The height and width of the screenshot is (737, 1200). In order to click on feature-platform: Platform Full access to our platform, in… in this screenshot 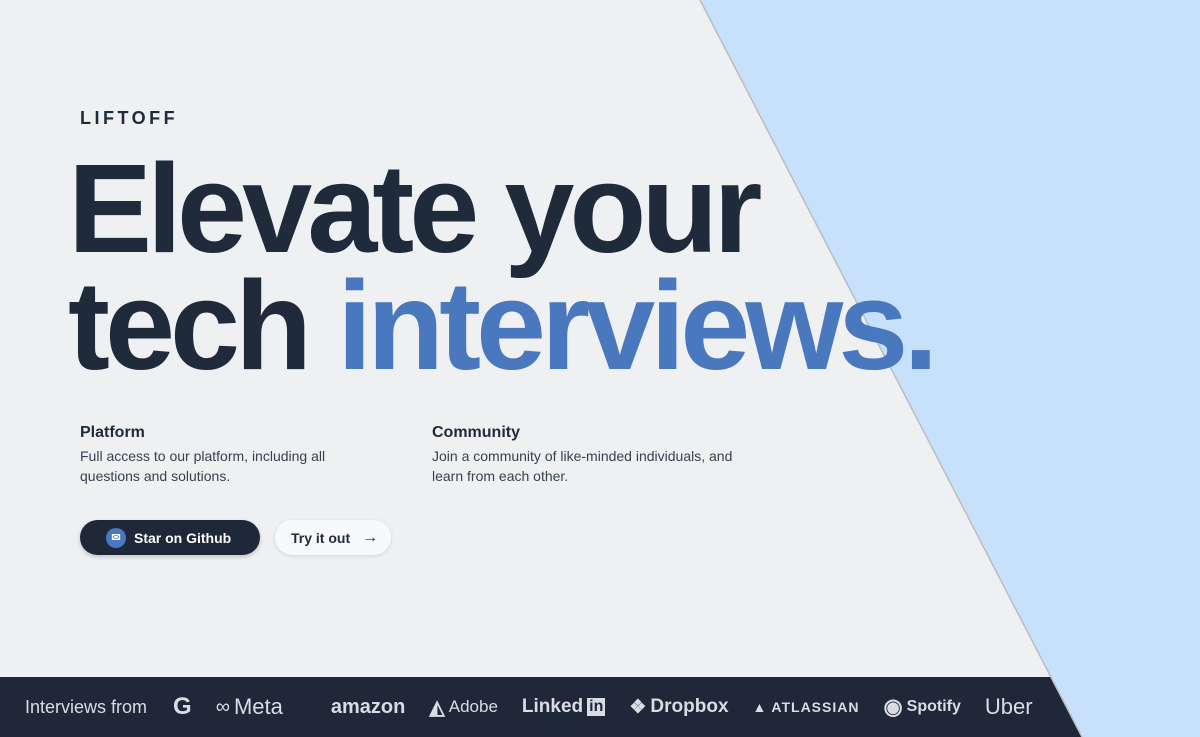, I will do `click(230, 455)`.